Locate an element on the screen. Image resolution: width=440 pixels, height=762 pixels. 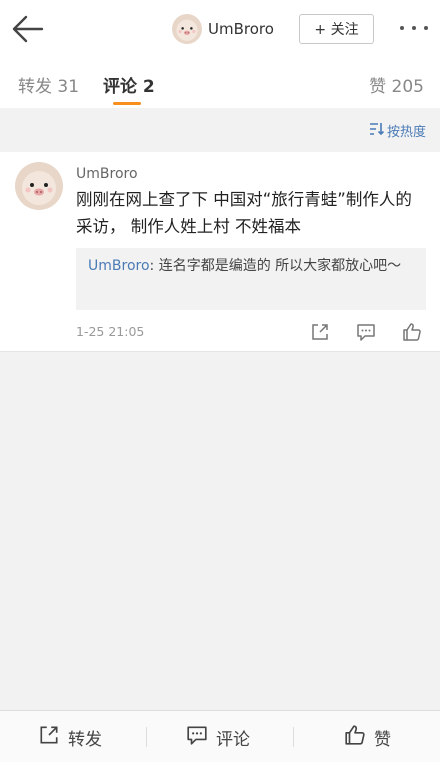
tab-bar: 转发 31 评论 2 赞 205 is located at coordinates (220, 83).